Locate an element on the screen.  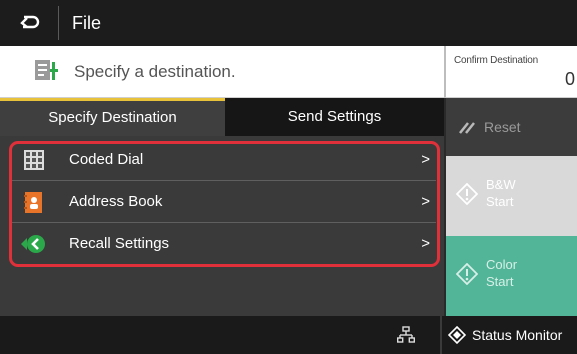
title-divider is located at coordinates (58, 23).